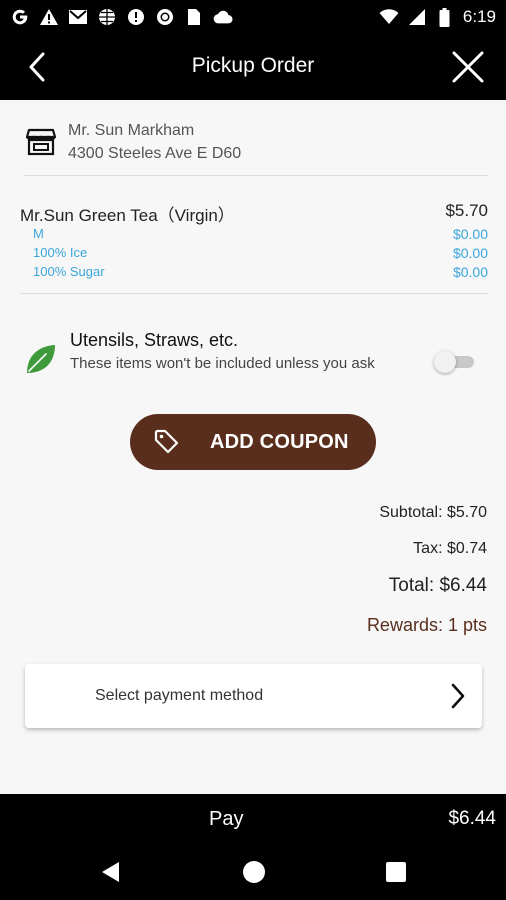  What do you see at coordinates (20, 17) in the screenshot?
I see `google-icon` at bounding box center [20, 17].